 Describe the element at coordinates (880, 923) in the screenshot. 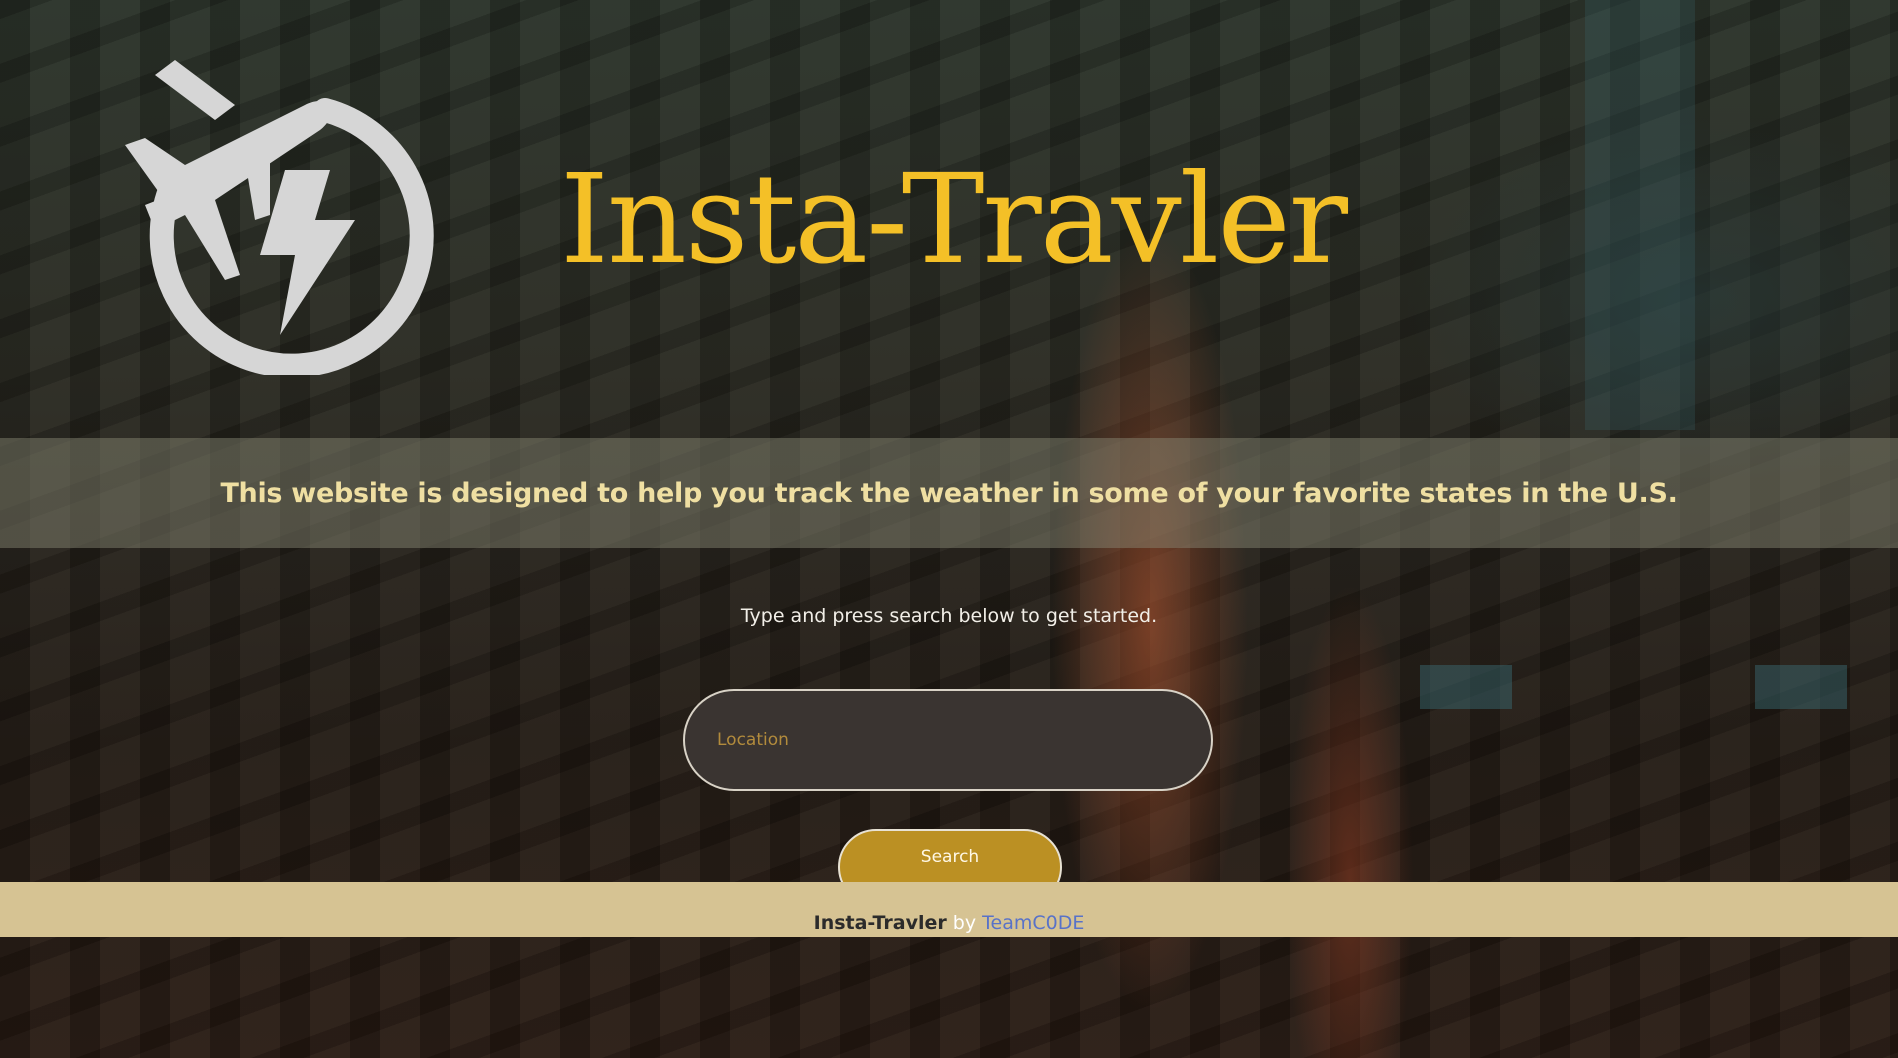

I see `footer-brand: Insta-Travler` at that location.